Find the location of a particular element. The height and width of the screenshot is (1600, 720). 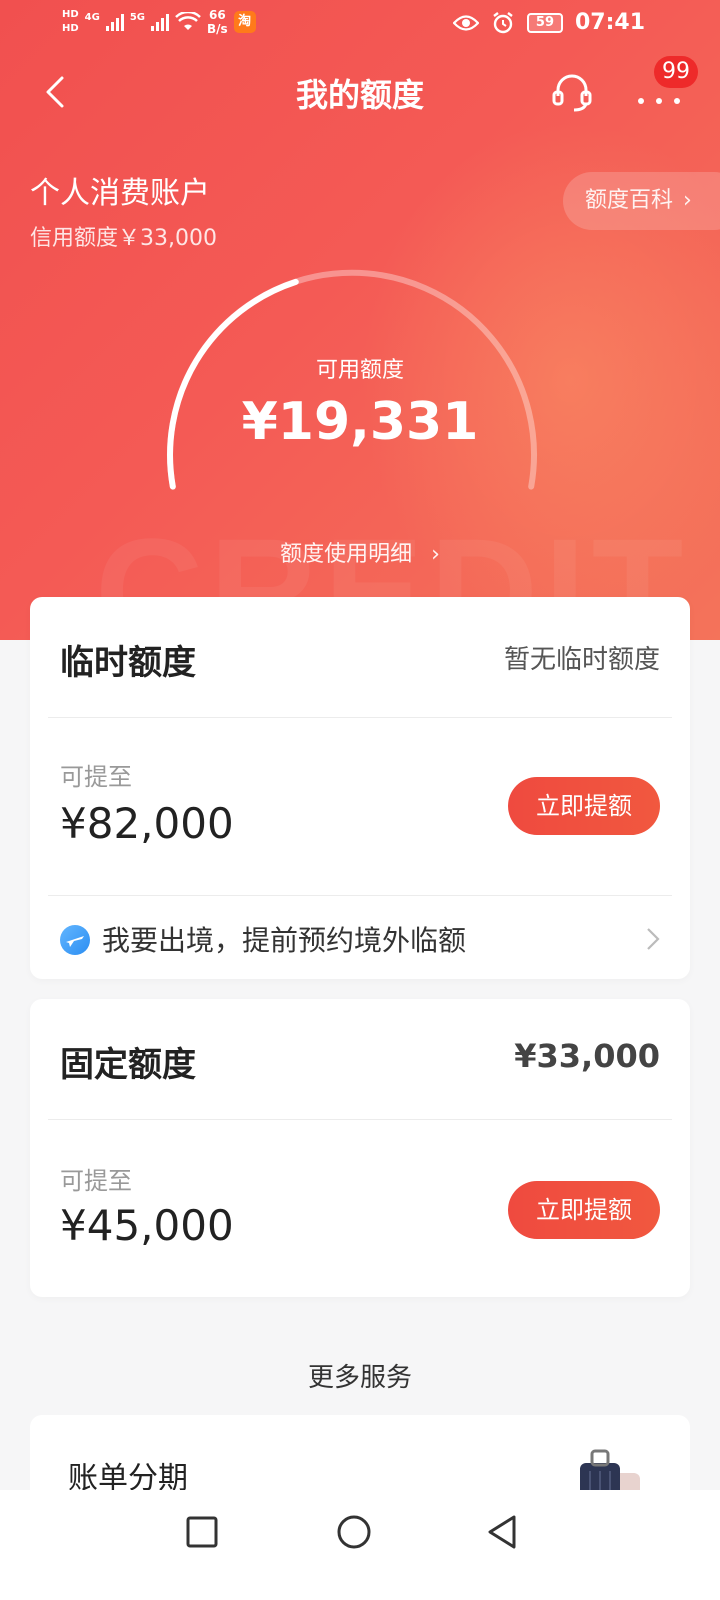

fixed-raise-button: 立即提额 is located at coordinates (584, 1210).